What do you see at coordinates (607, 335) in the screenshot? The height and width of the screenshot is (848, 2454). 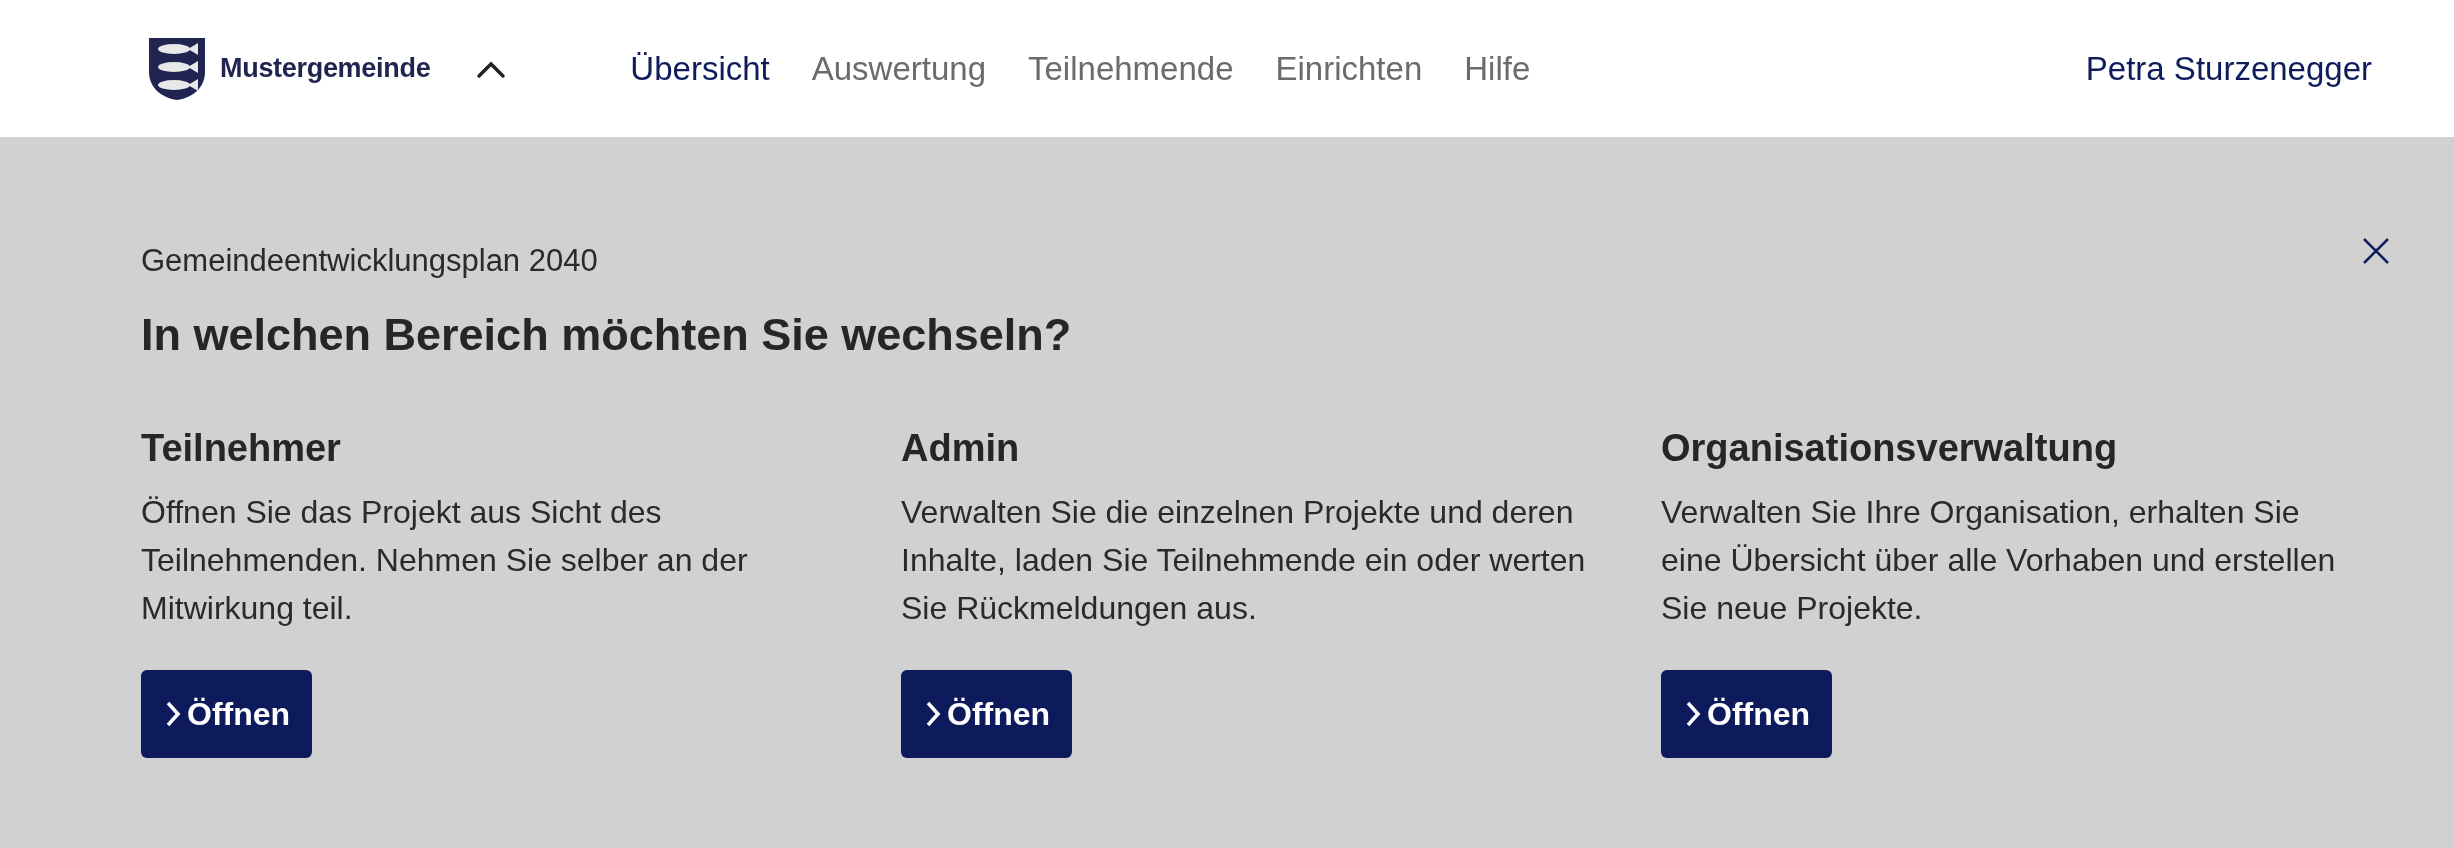 I see `panel-heading: In welchen Bereich möchten Sie wechseln?` at bounding box center [607, 335].